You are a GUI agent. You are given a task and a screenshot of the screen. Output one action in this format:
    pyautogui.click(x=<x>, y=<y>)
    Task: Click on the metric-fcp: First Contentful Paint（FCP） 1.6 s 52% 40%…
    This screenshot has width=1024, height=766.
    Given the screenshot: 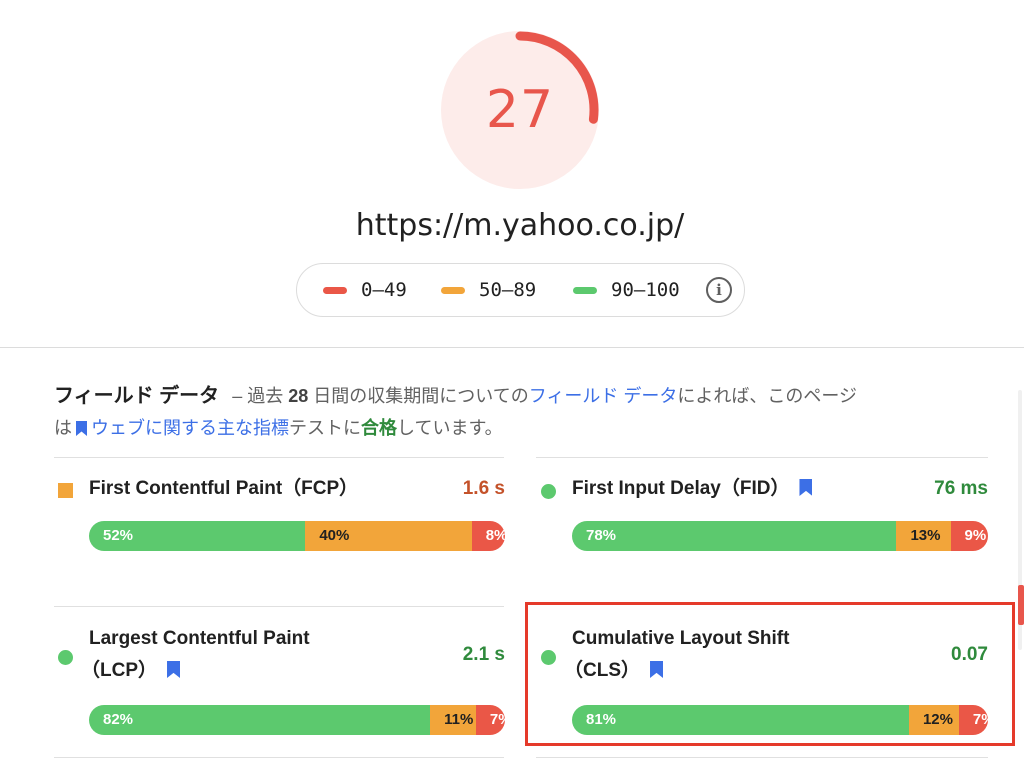 What is the action you would take?
    pyautogui.click(x=279, y=515)
    